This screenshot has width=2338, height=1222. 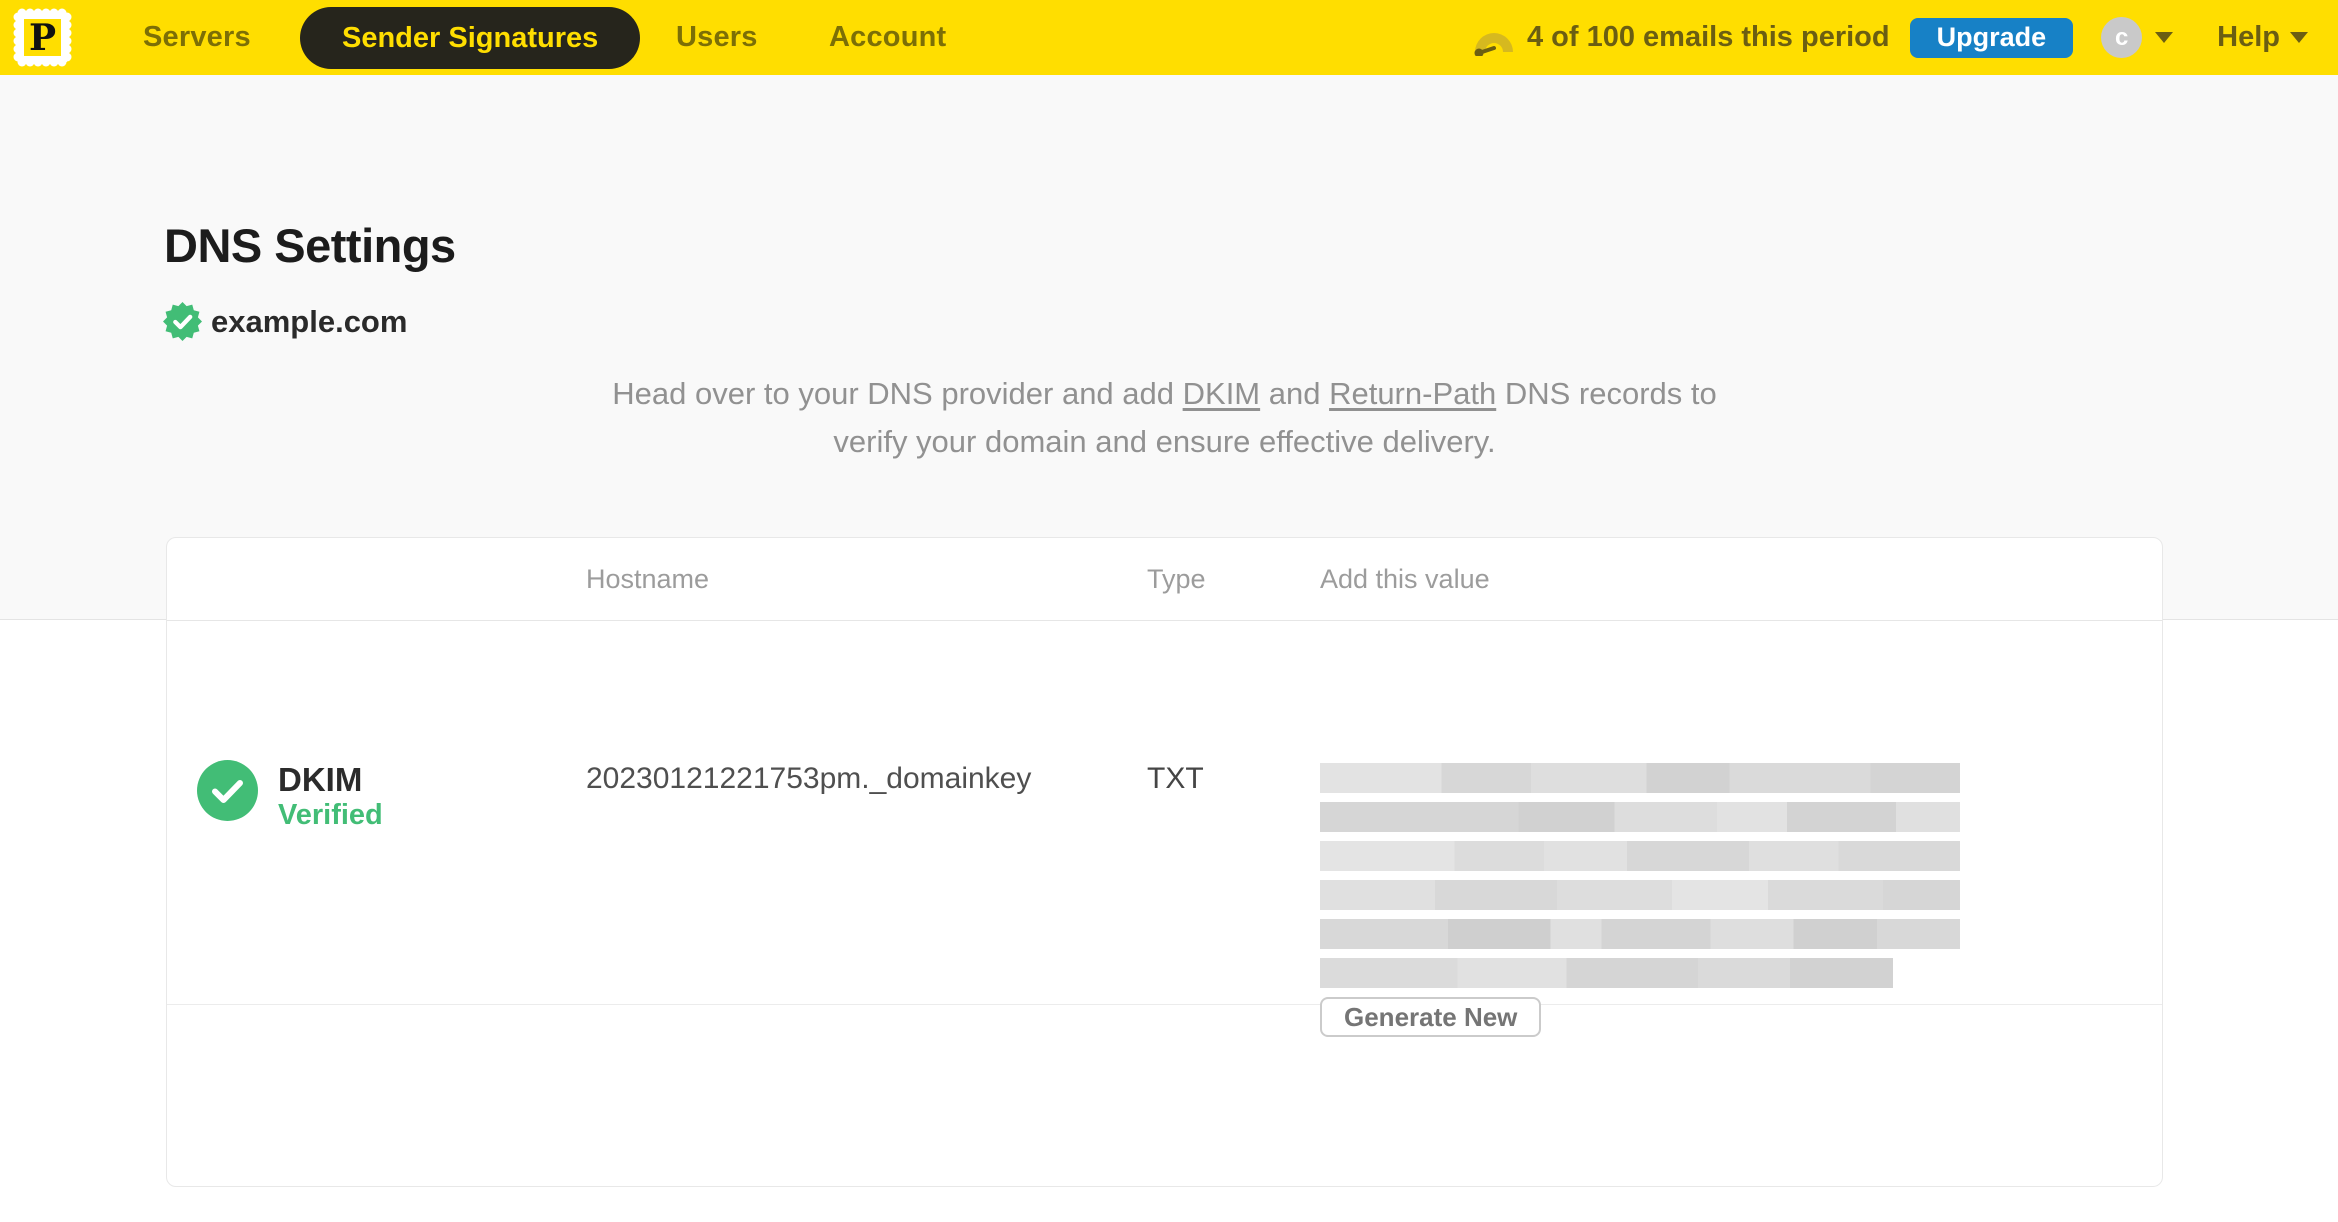 I want to click on nav-item-users: Users, so click(x=717, y=37).